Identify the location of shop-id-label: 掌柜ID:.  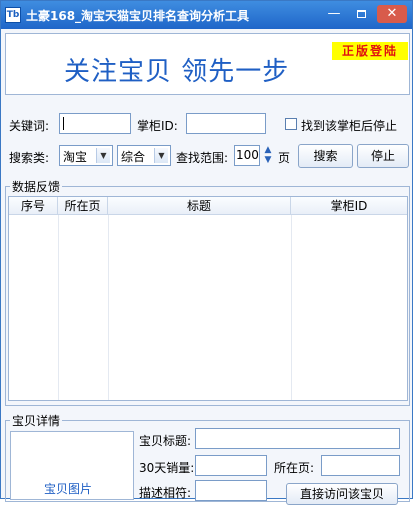
(157, 126).